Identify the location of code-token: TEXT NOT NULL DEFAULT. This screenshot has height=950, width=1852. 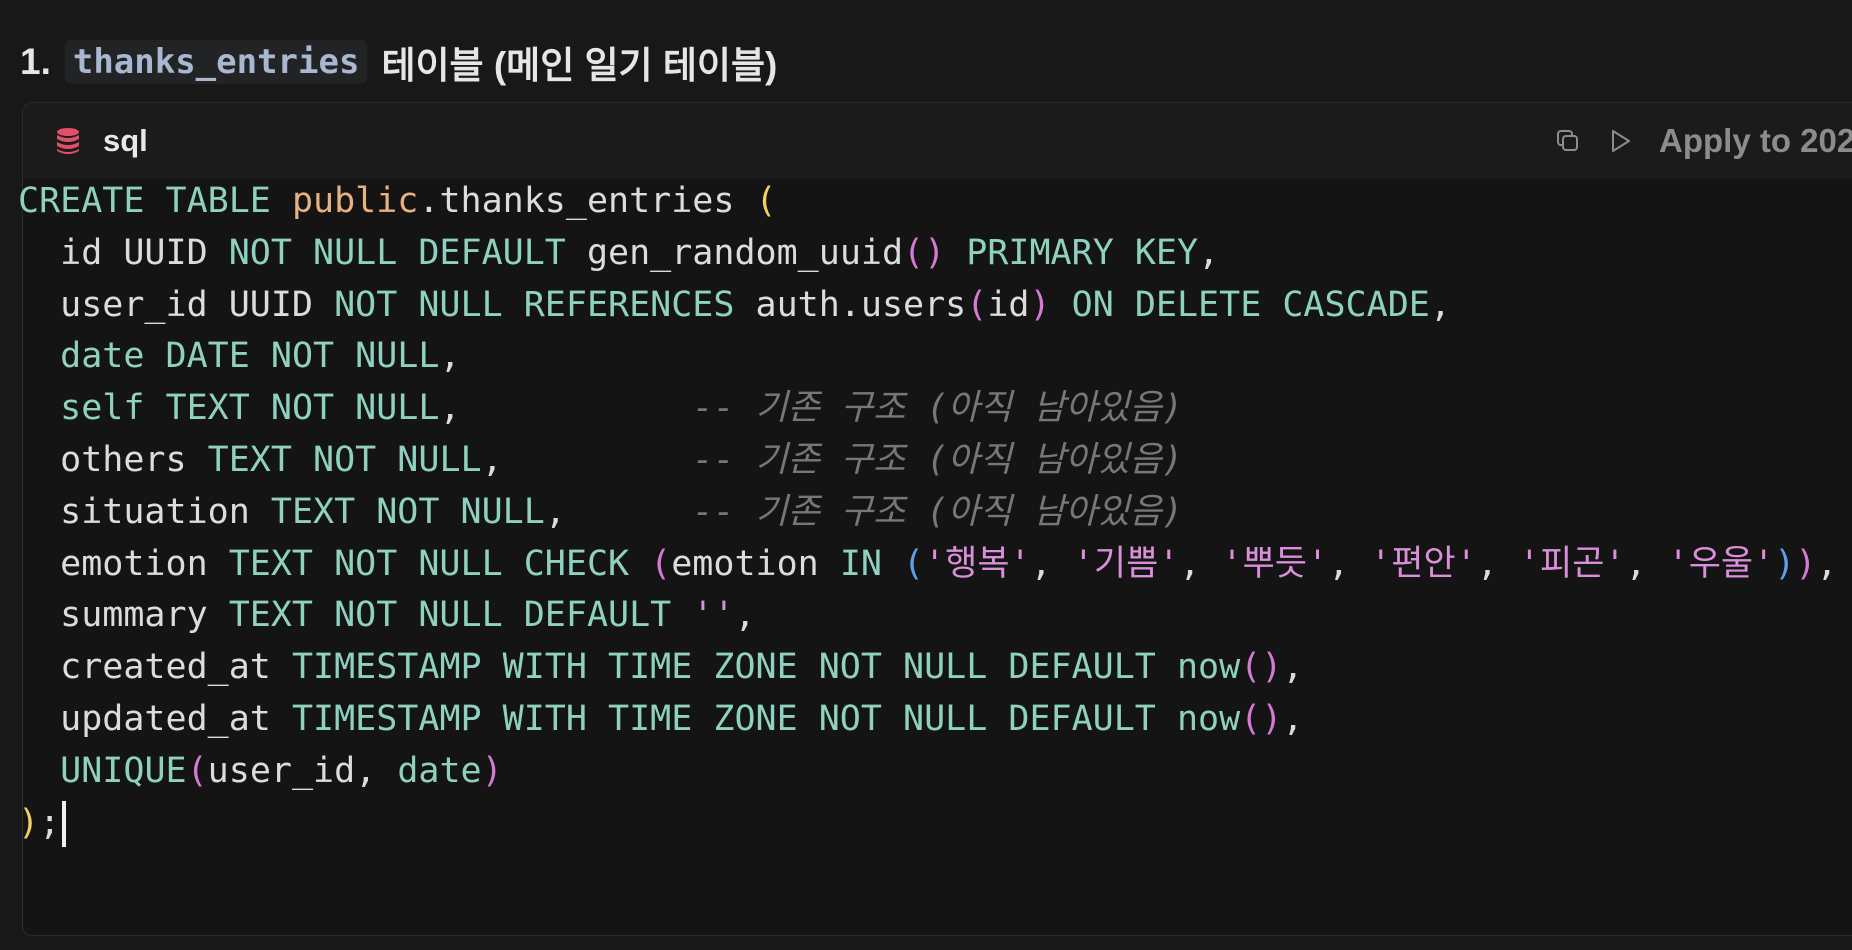
(460, 615).